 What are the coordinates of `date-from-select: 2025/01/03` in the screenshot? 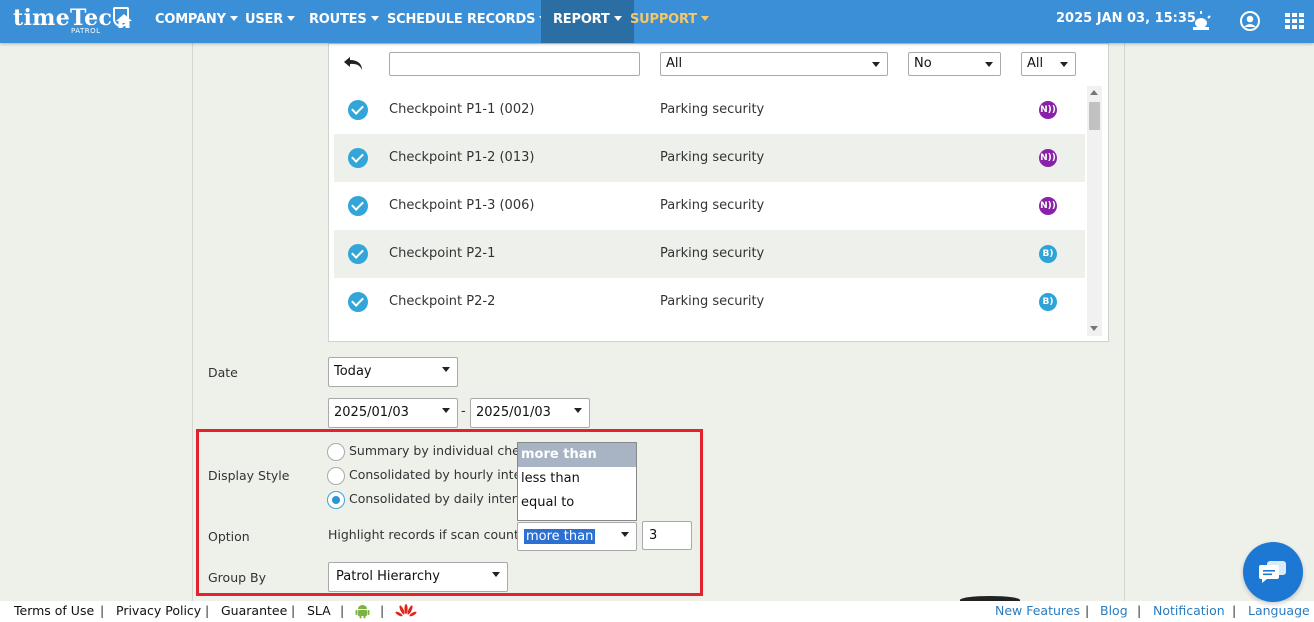 It's located at (393, 413).